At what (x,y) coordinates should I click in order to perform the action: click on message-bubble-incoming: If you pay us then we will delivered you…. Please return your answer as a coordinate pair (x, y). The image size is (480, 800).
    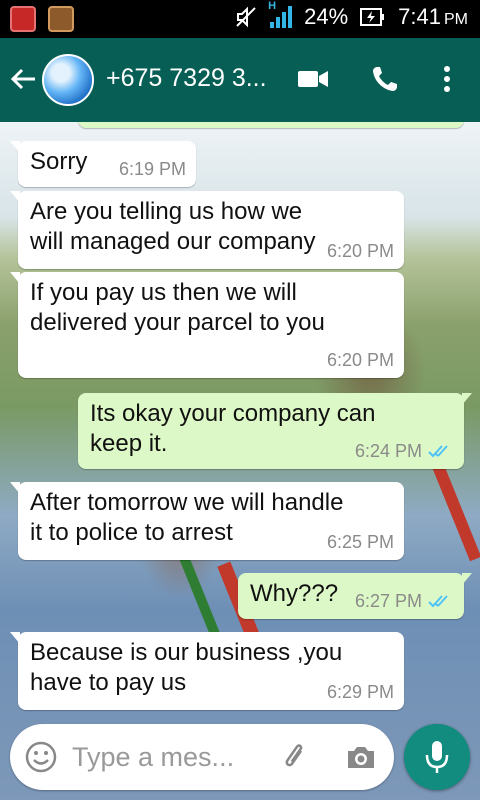
    Looking at the image, I should click on (207, 325).